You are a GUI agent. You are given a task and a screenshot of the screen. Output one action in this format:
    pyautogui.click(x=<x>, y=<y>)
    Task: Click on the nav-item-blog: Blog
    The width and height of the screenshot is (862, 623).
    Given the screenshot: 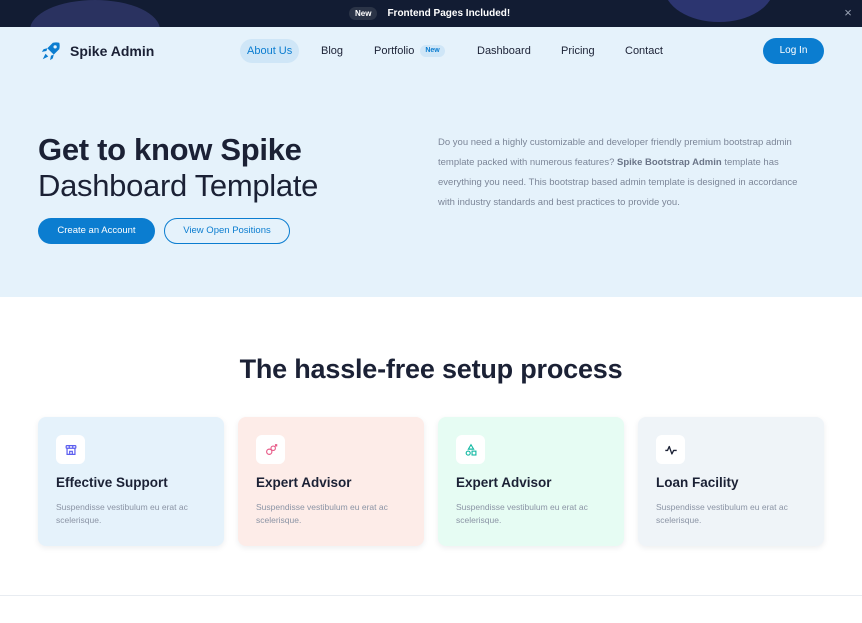 What is the action you would take?
    pyautogui.click(x=332, y=51)
    